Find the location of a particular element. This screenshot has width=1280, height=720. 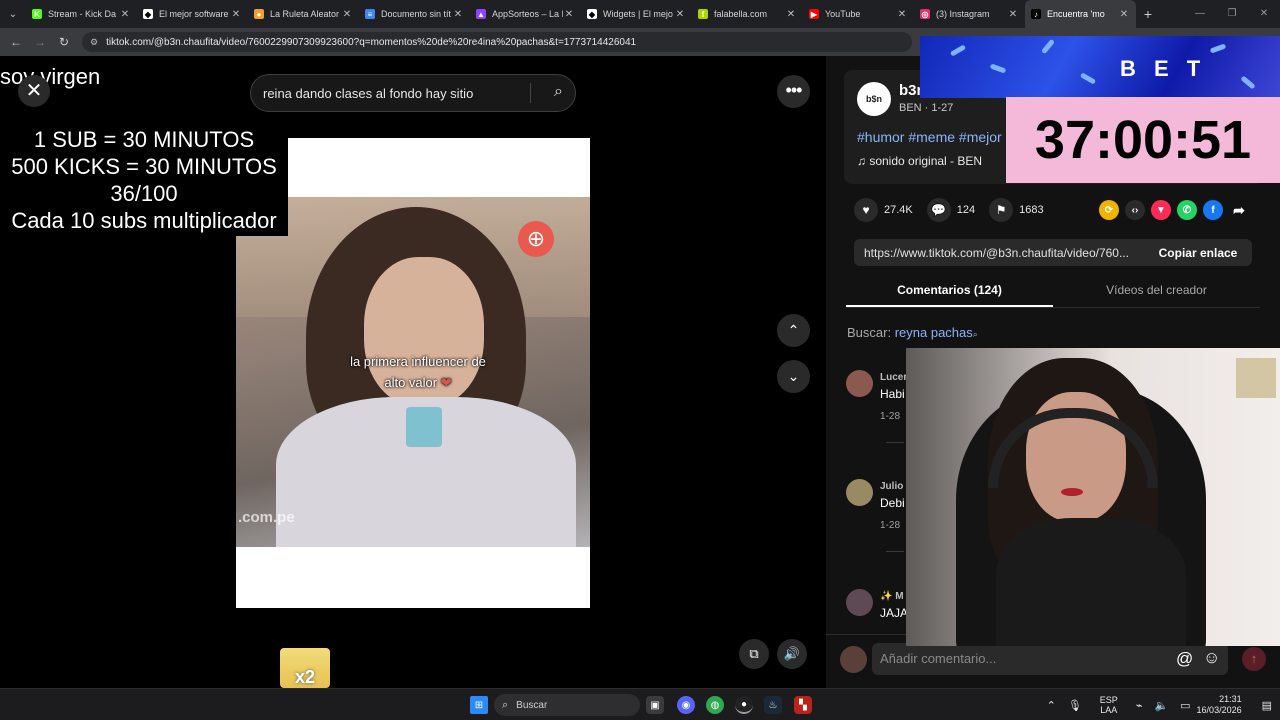

battery-icon: ▭ is located at coordinates (1185, 705).